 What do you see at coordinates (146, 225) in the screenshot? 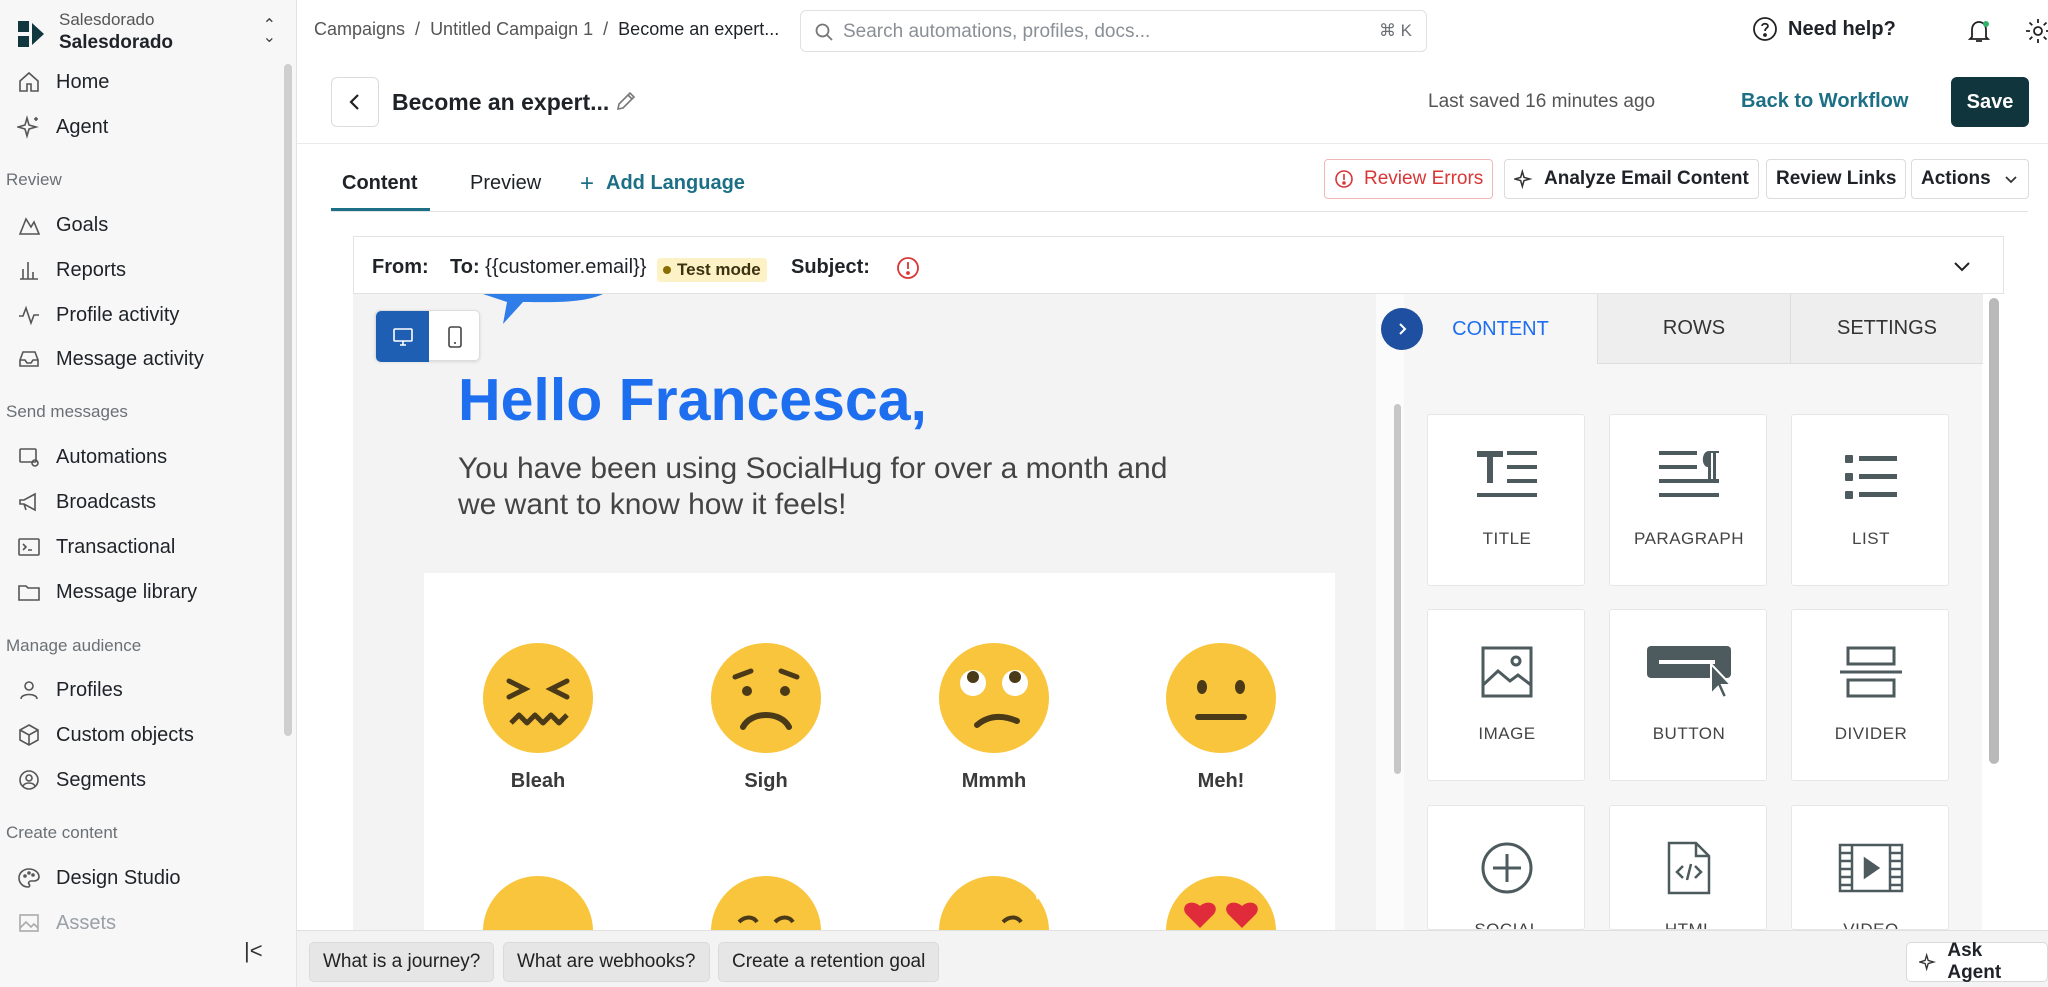
I see `sidebar-item-goals: Goals` at bounding box center [146, 225].